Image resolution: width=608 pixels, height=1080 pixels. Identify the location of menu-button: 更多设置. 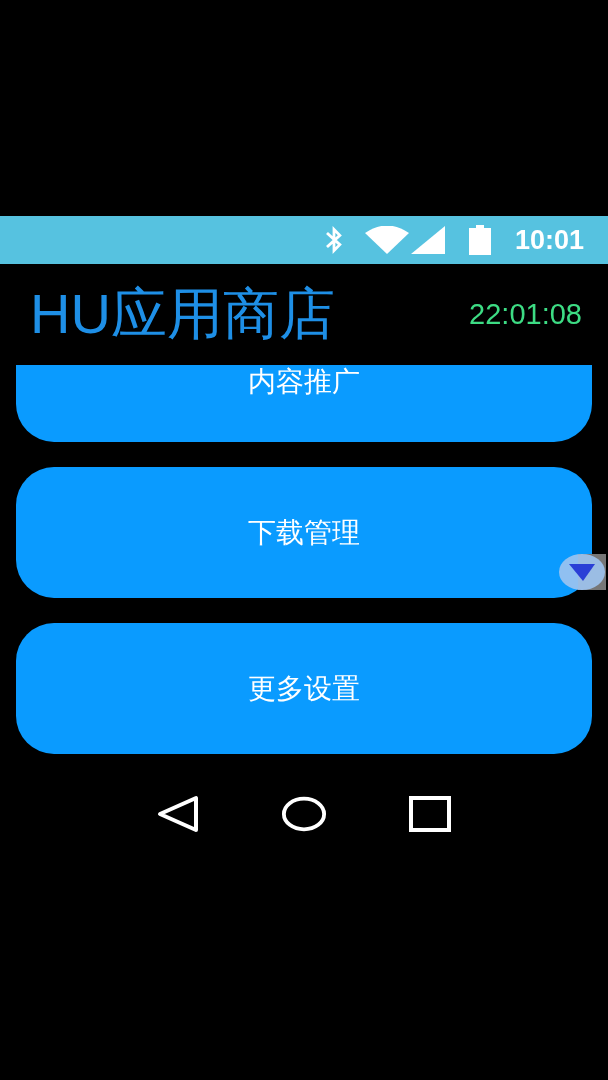
(304, 688).